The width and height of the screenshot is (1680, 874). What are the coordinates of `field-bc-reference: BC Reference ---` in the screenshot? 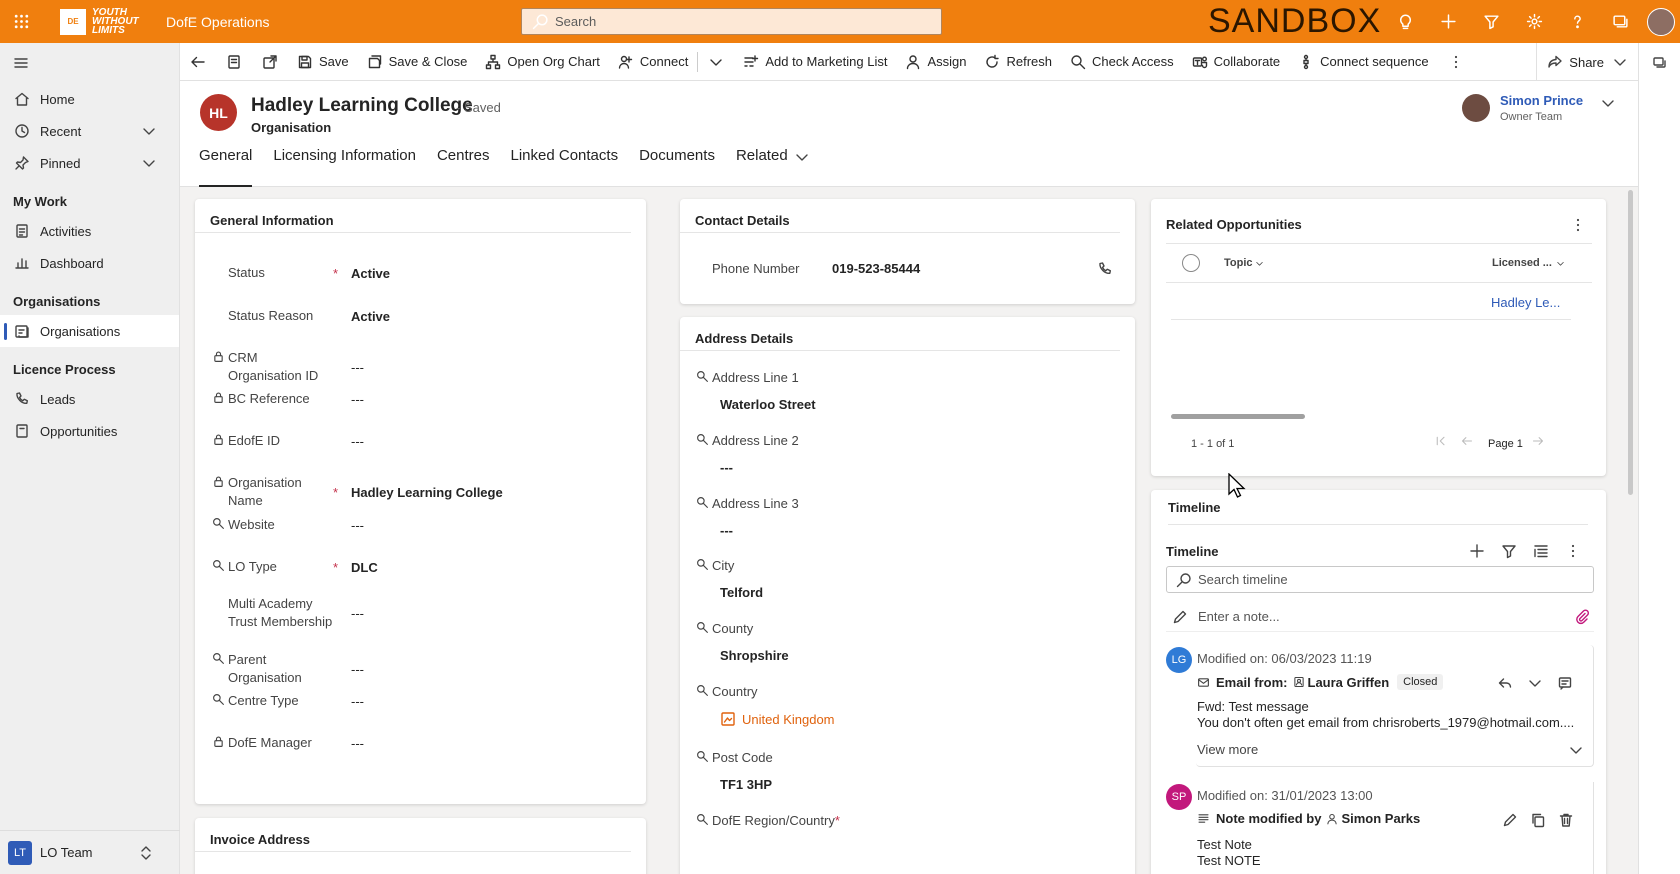 It's located at (415, 399).